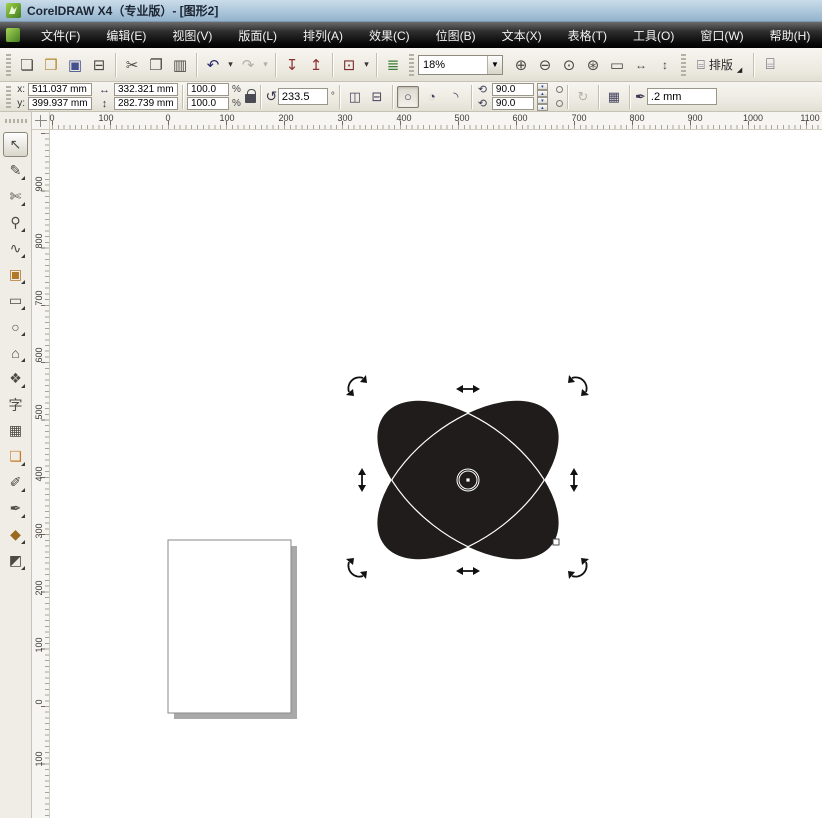 Image resolution: width=822 pixels, height=818 pixels. I want to click on zoom-to-all-objects-button: ⊛, so click(593, 65).